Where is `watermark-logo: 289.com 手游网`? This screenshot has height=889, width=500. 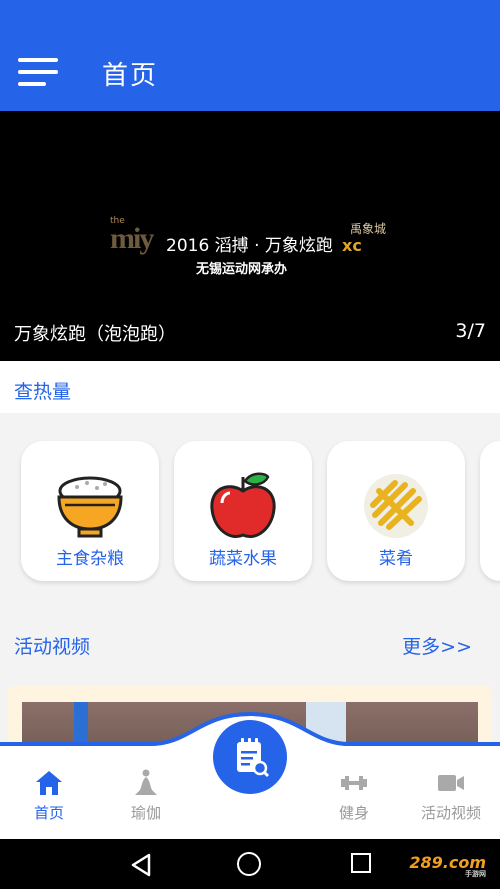 watermark-logo: 289.com 手游网 is located at coordinates (447, 866).